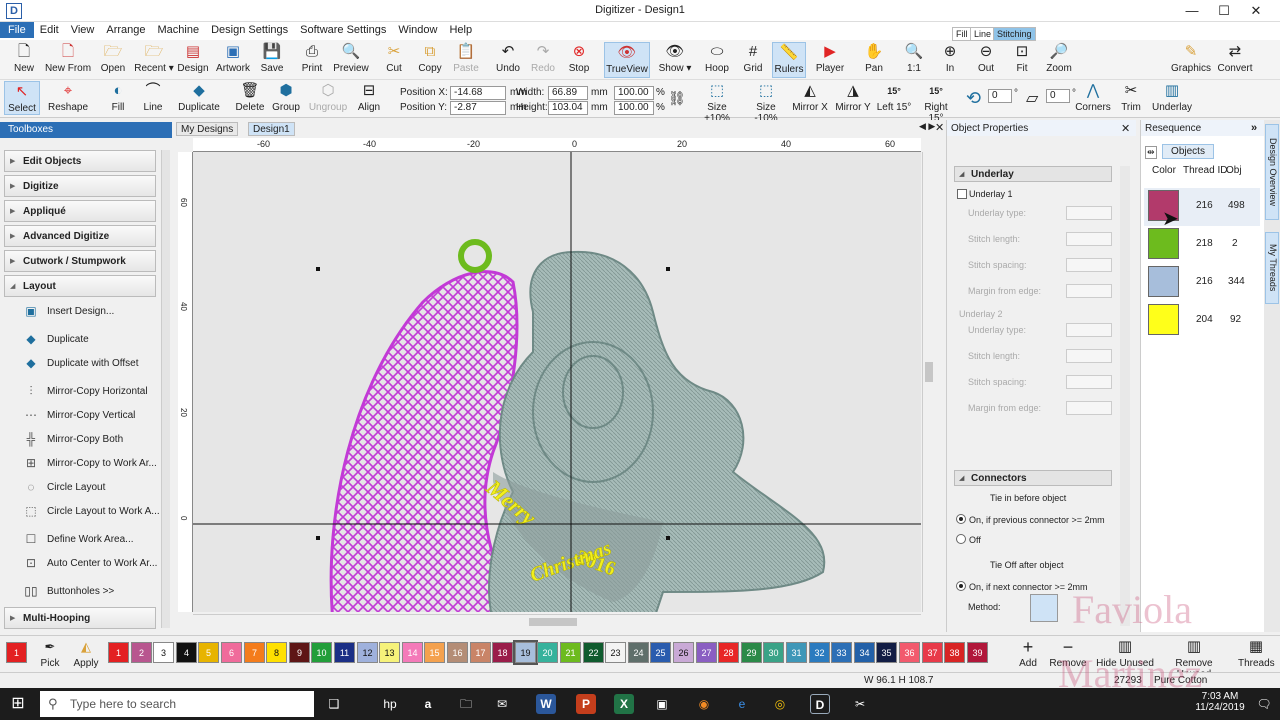 This screenshot has width=1280, height=720. What do you see at coordinates (367, 652) in the screenshot?
I see `palette-swatch-12: 12` at bounding box center [367, 652].